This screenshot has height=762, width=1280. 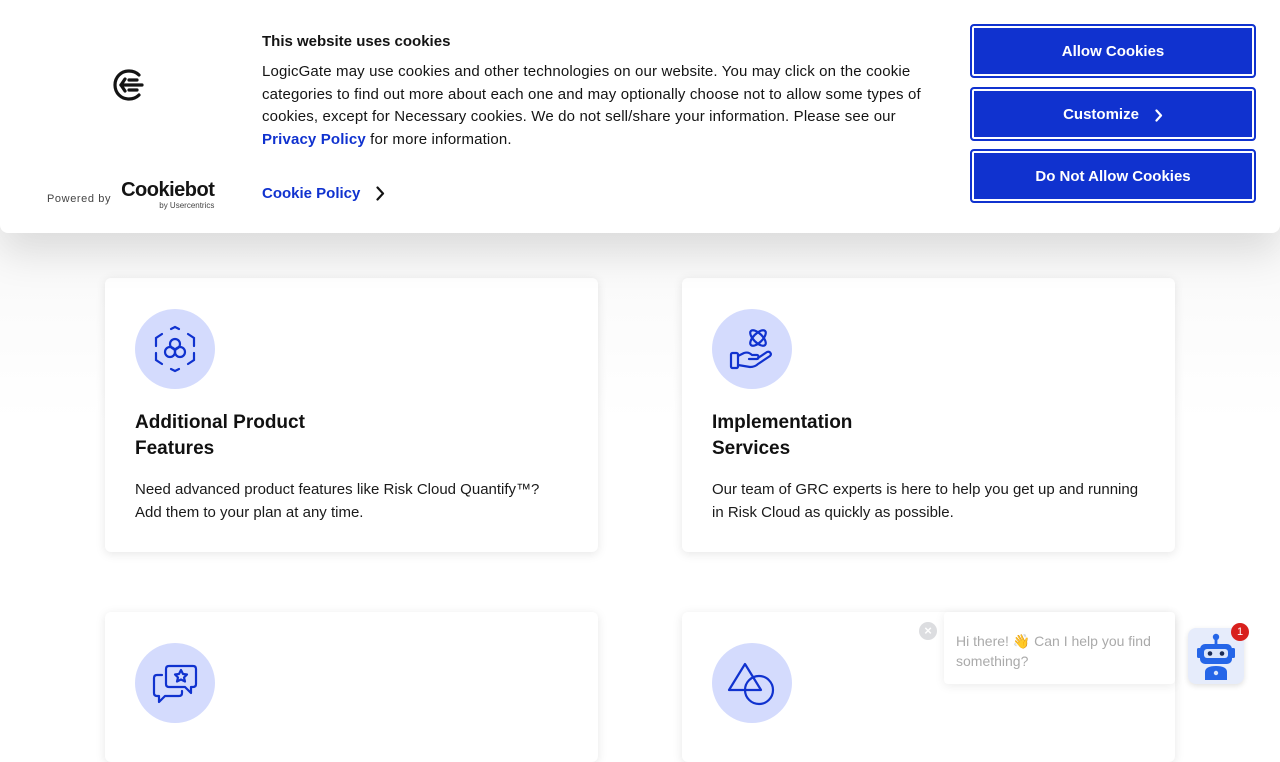 I want to click on customize-button: Customize, so click(x=1113, y=114).